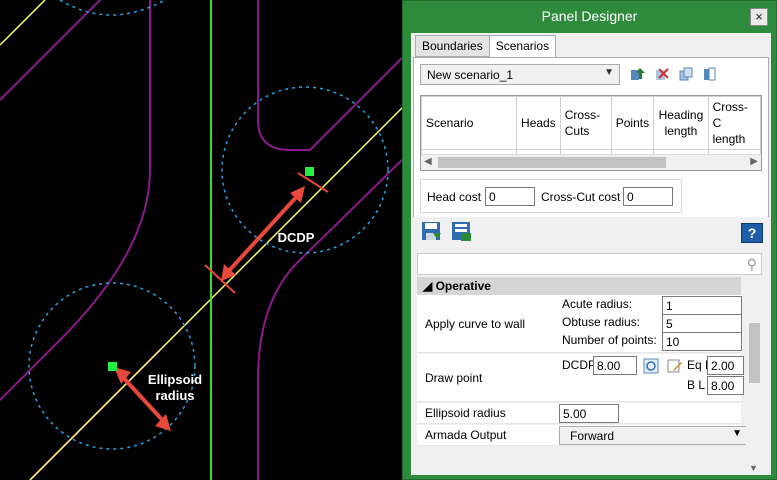  I want to click on obtuse-radius-label: Obtuse radius:, so click(601, 322).